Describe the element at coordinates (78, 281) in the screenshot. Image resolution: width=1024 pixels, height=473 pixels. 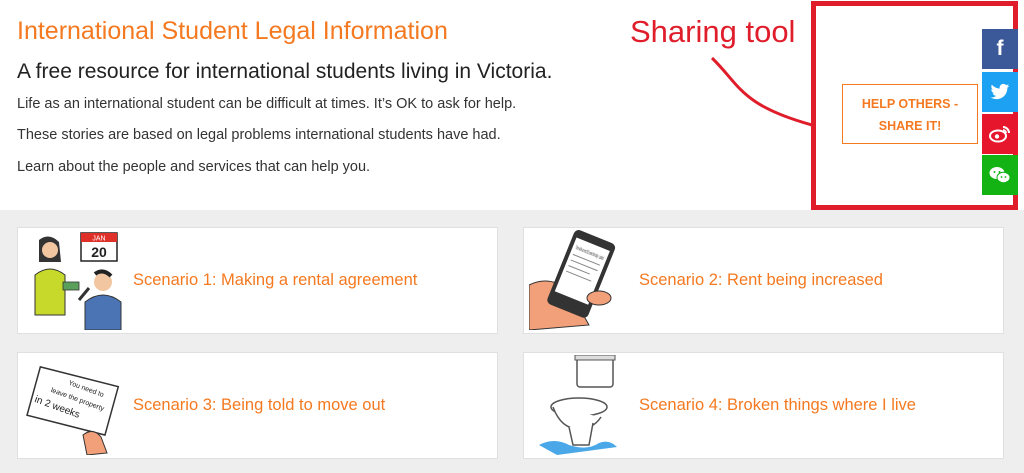
I see `rental-agreement-illustration: JAN 20` at that location.